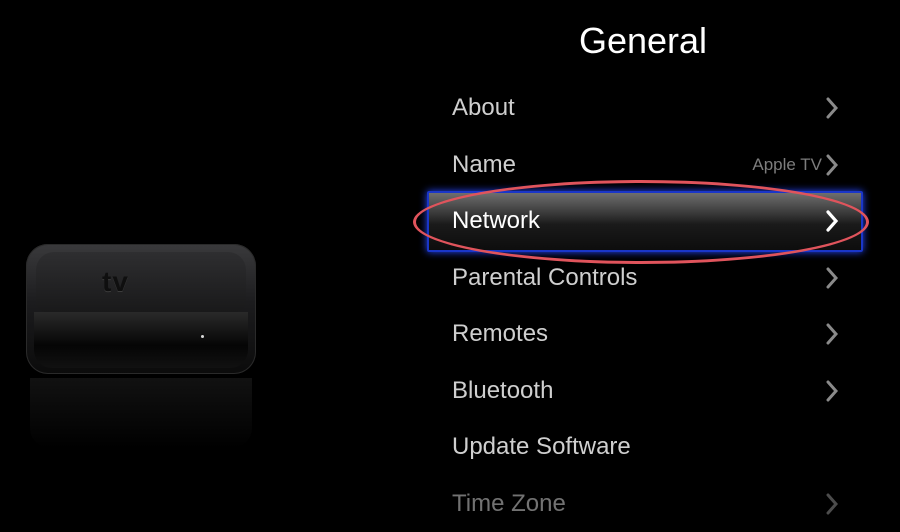  I want to click on menu-item-value: Apple TV, so click(787, 165).